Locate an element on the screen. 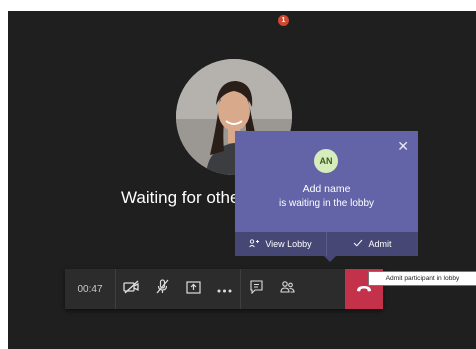  popup-pointer is located at coordinates (330, 259).